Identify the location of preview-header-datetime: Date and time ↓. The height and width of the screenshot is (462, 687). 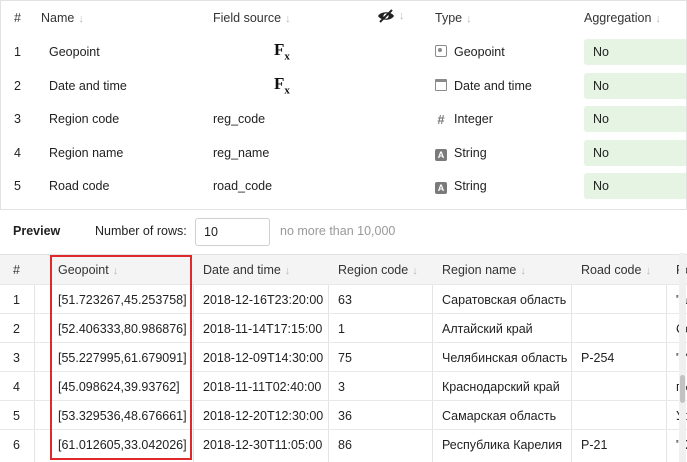
(246, 270).